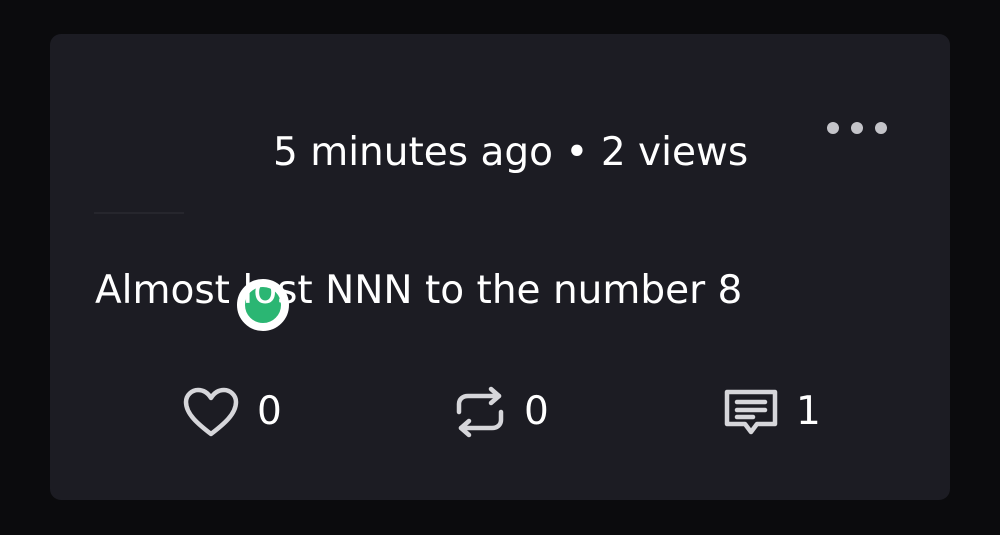  I want to click on more-options-button, so click(857, 128).